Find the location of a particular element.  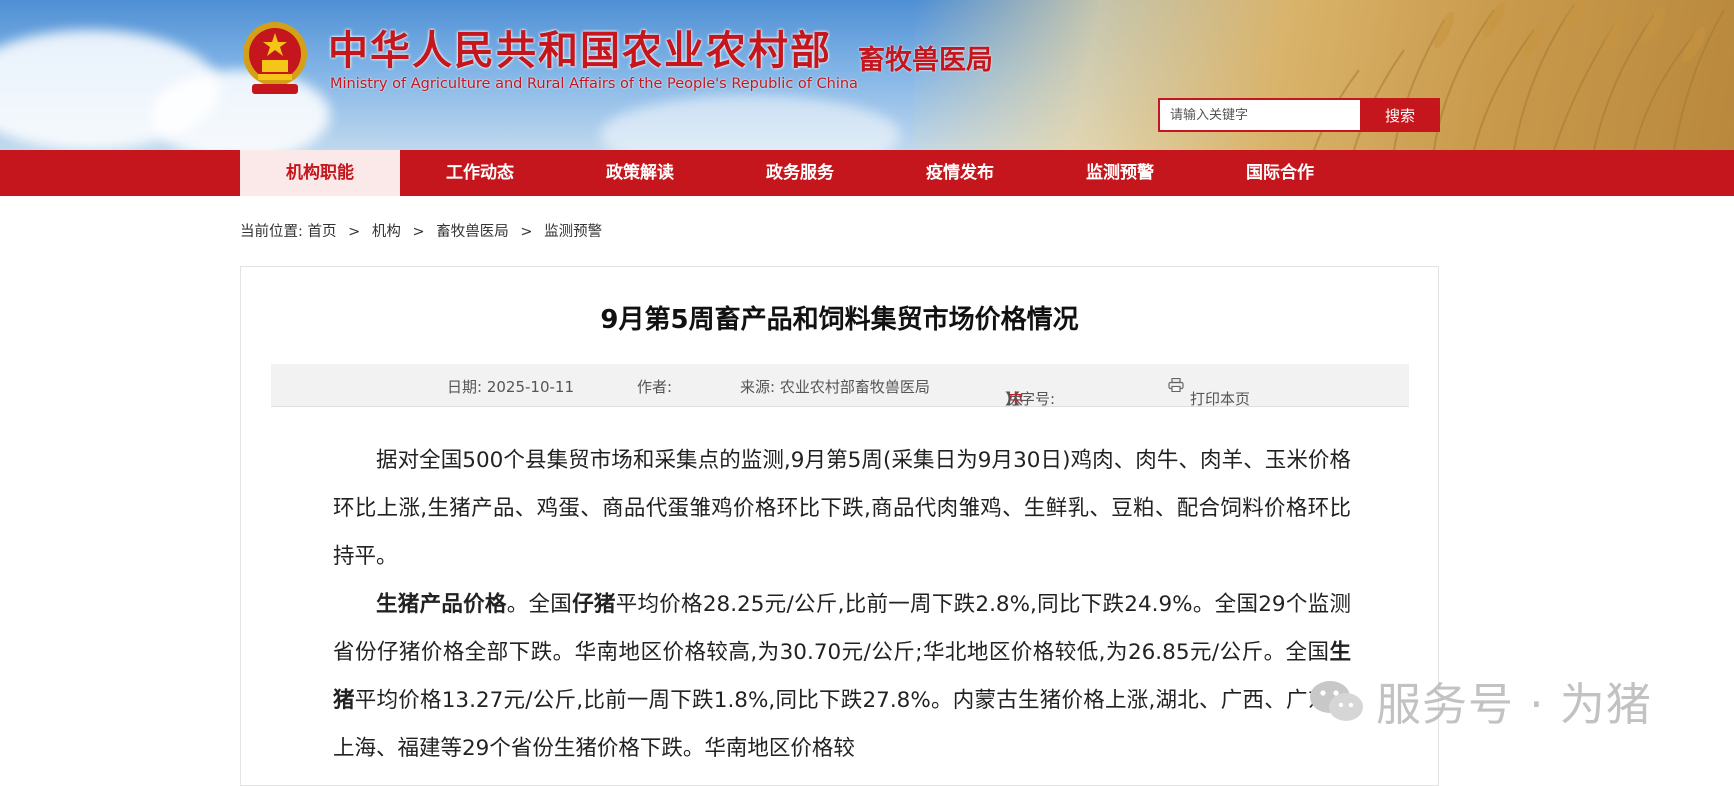

watermark: 服务号 · 为猪 is located at coordinates (1480, 700).